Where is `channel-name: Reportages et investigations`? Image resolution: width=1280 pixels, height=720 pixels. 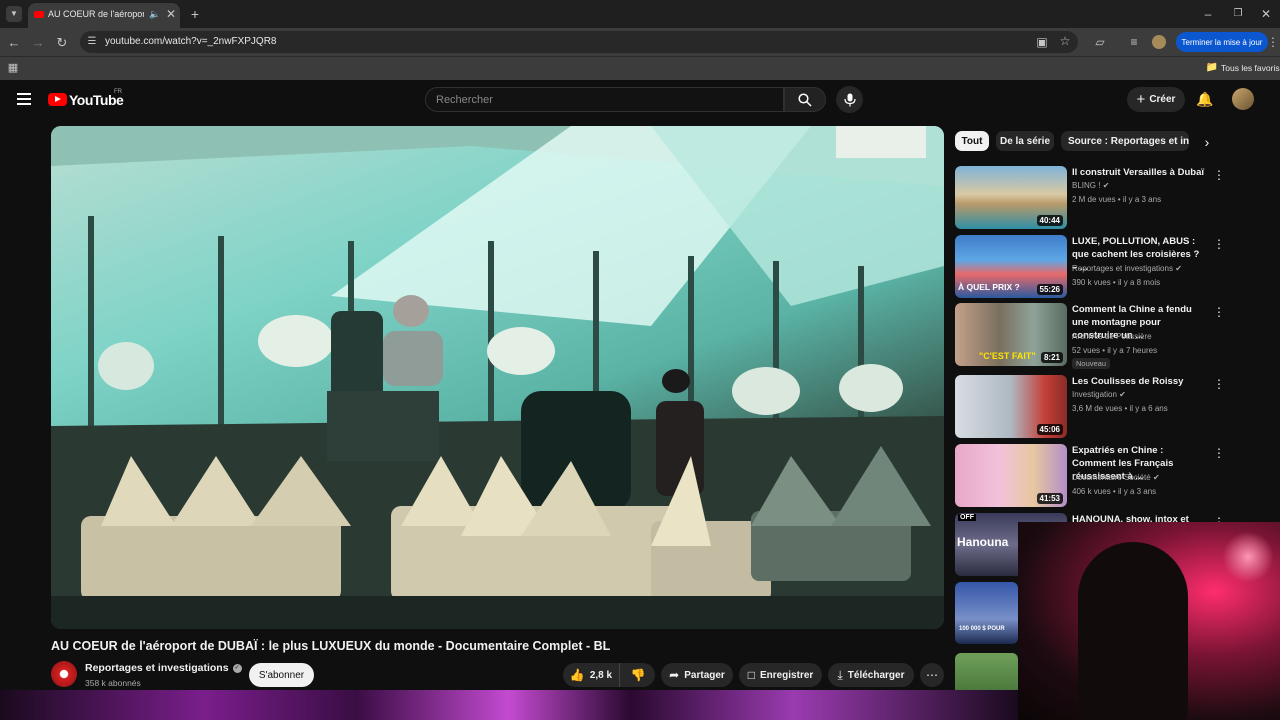
channel-name: Reportages et investigations is located at coordinates (157, 668).